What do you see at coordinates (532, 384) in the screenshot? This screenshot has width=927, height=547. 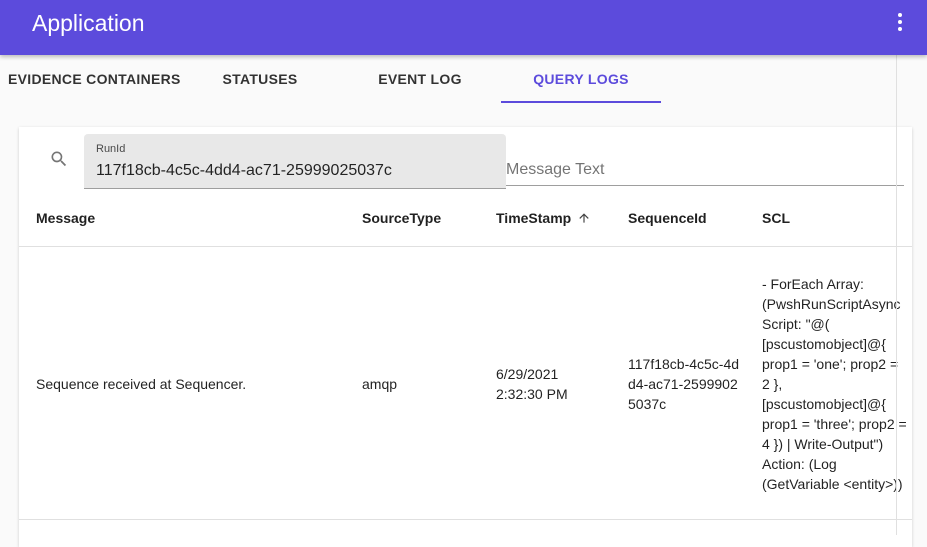 I see `cell-timestamp-text: 6/29/2021 2:32:30 PM` at bounding box center [532, 384].